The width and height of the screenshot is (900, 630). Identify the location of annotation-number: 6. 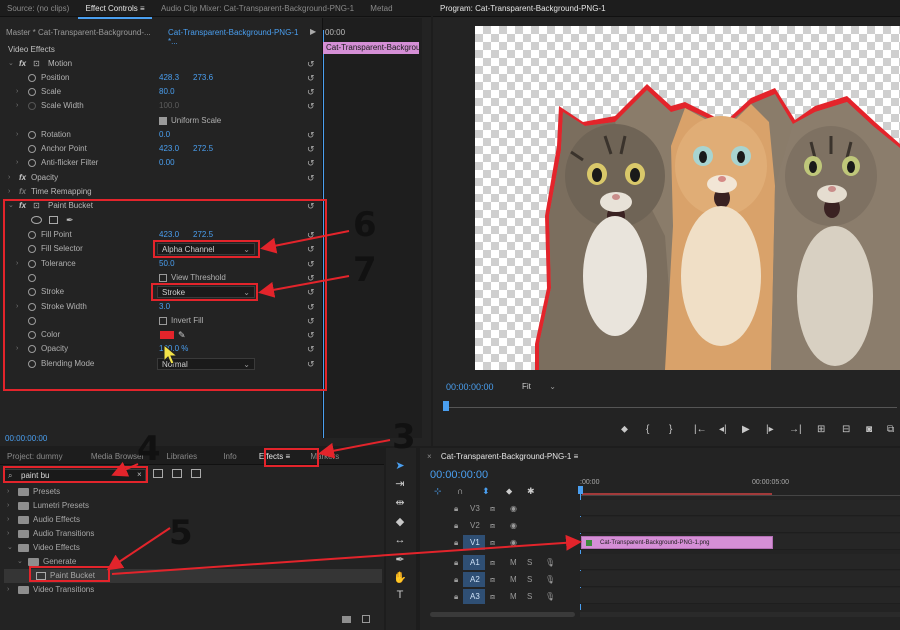
(365, 225).